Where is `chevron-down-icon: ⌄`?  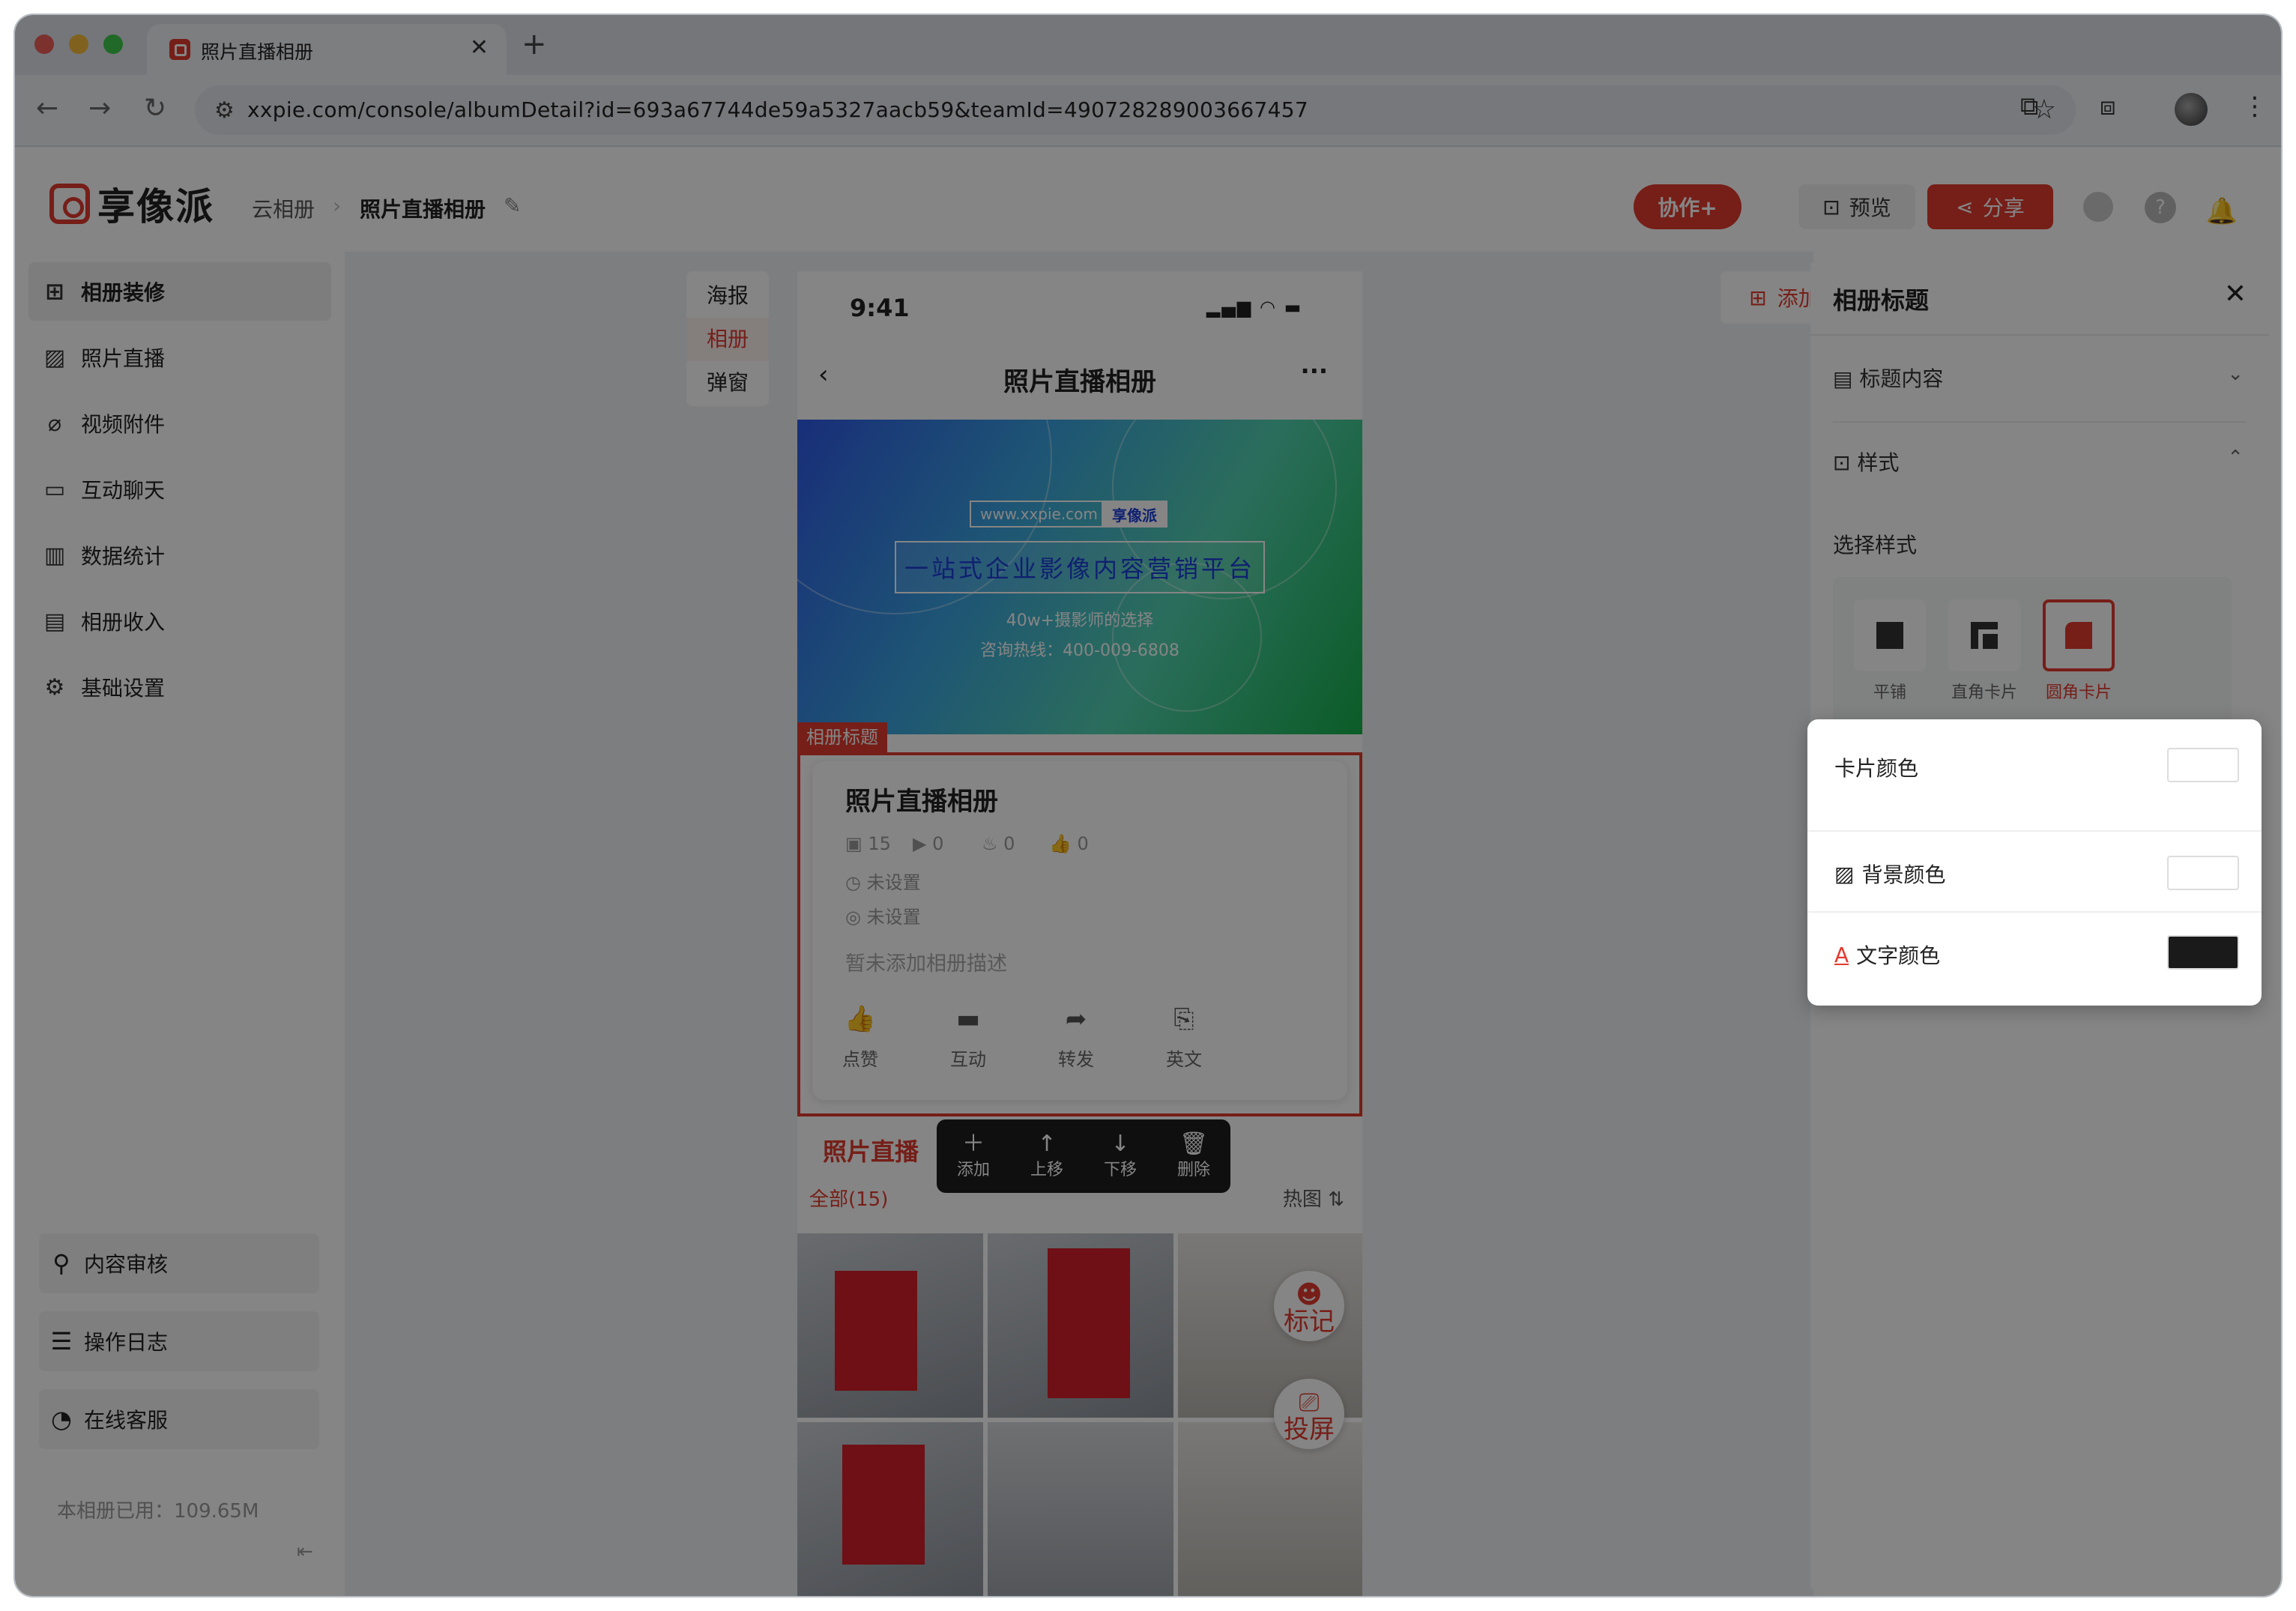
chevron-down-icon: ⌄ is located at coordinates (2235, 374).